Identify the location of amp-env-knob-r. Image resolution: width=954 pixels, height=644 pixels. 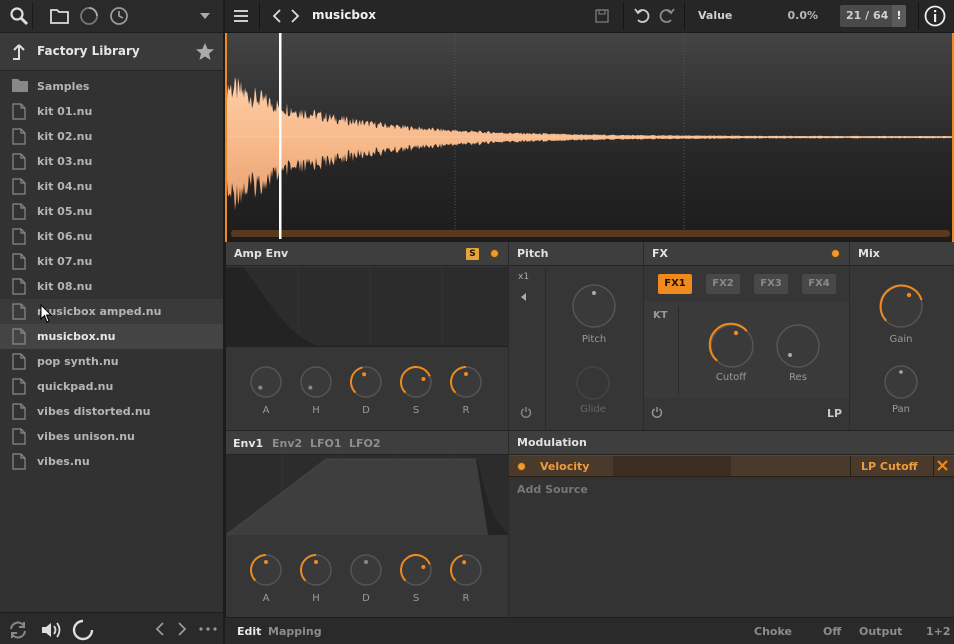
(466, 382).